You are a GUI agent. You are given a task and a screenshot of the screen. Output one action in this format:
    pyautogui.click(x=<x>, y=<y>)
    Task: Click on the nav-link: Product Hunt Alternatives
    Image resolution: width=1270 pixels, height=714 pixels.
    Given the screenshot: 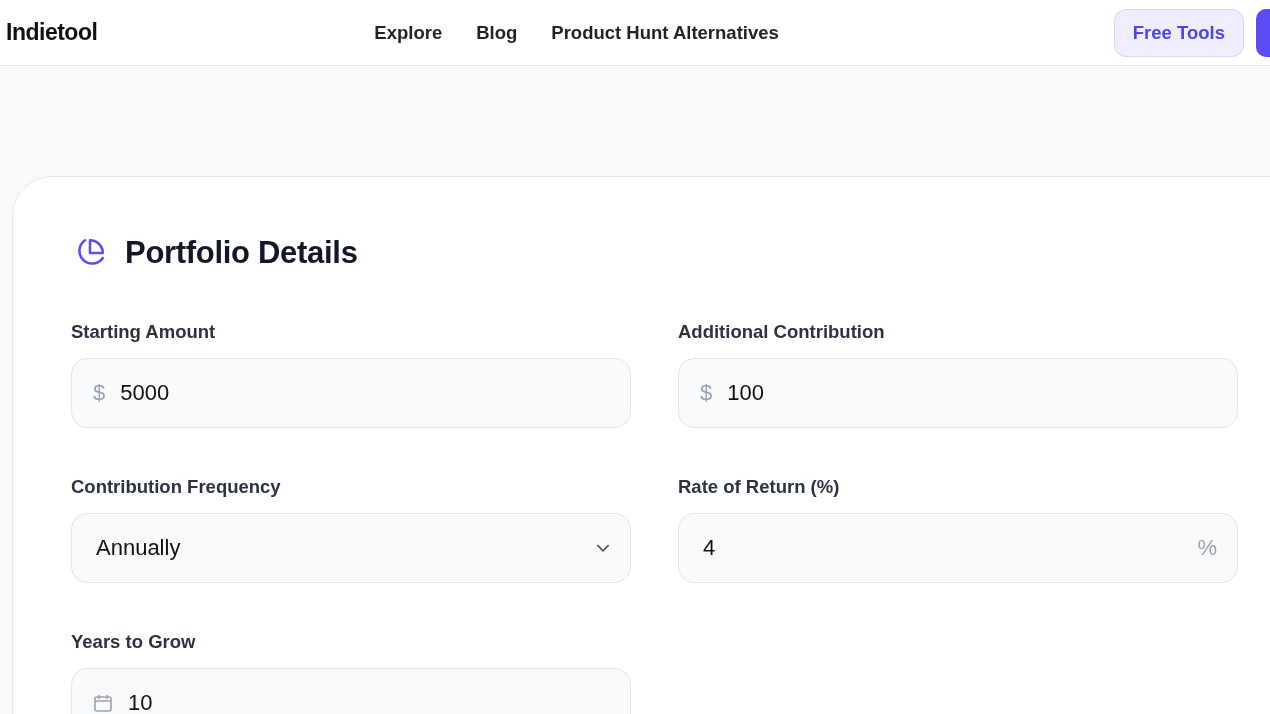 What is the action you would take?
    pyautogui.click(x=665, y=32)
    